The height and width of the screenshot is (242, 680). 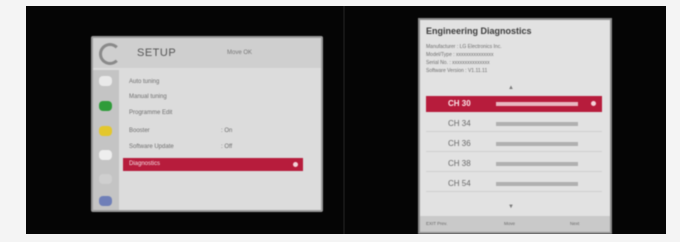 What do you see at coordinates (145, 164) in the screenshot?
I see `diagnostics-label: Diagnostics` at bounding box center [145, 164].